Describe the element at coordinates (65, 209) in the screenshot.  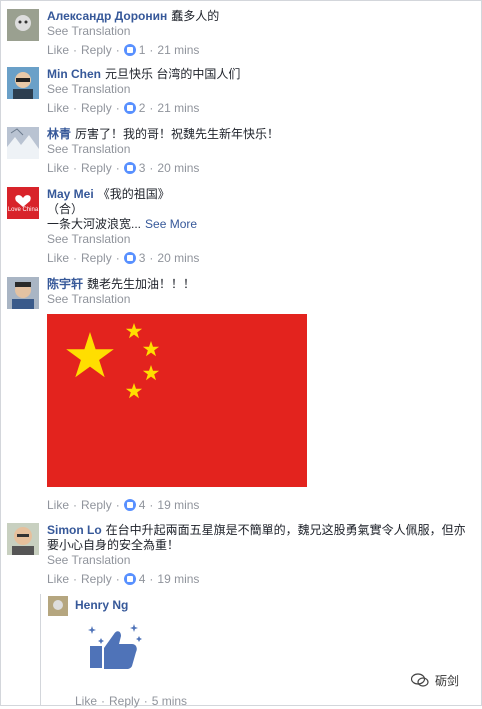
I see `comment-text-line: （合）` at that location.